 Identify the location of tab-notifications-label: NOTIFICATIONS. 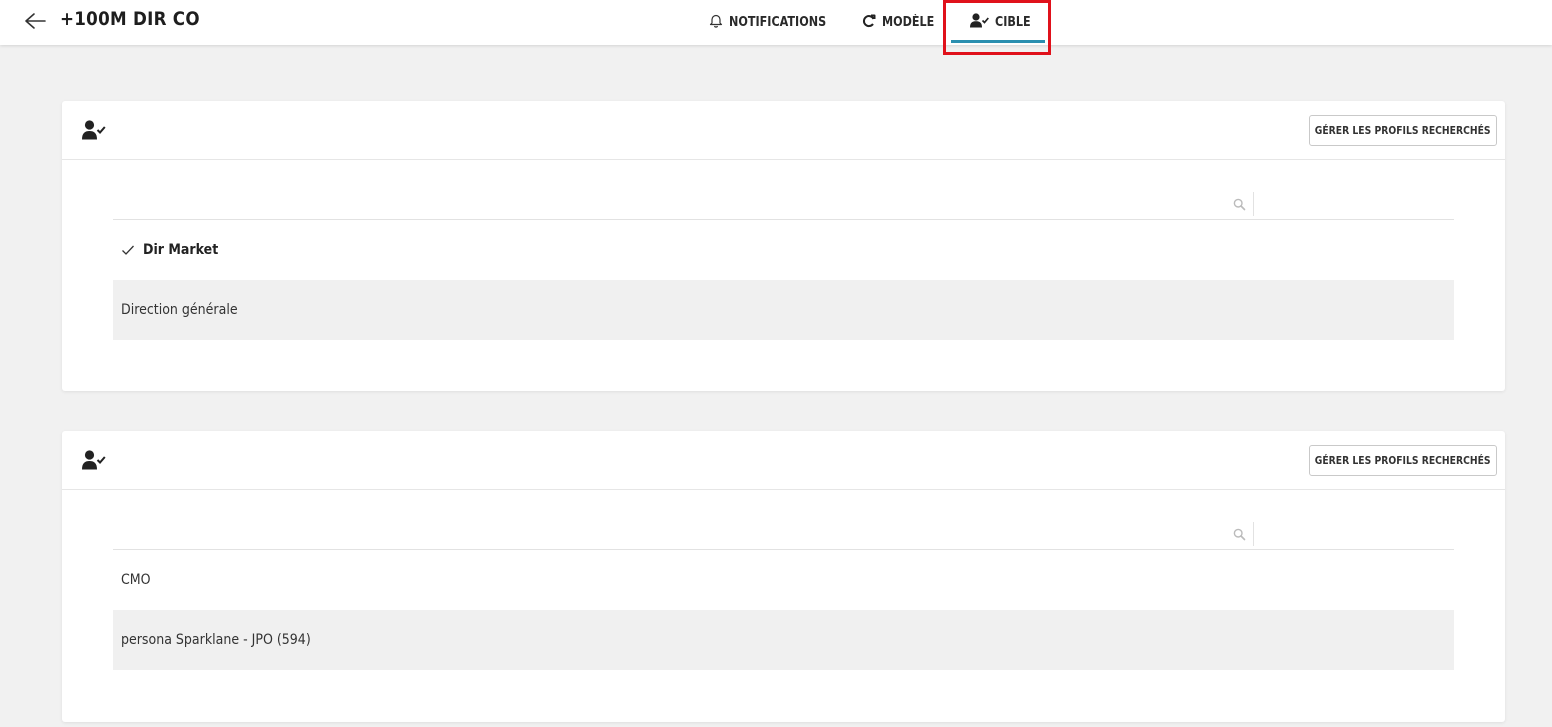
(778, 22).